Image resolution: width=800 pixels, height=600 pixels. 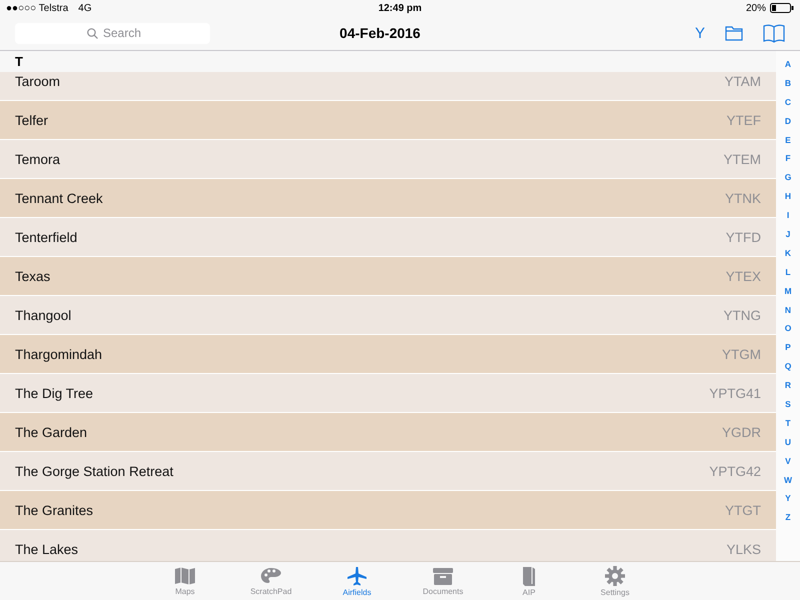 I want to click on tab-item: Documents, so click(x=443, y=581).